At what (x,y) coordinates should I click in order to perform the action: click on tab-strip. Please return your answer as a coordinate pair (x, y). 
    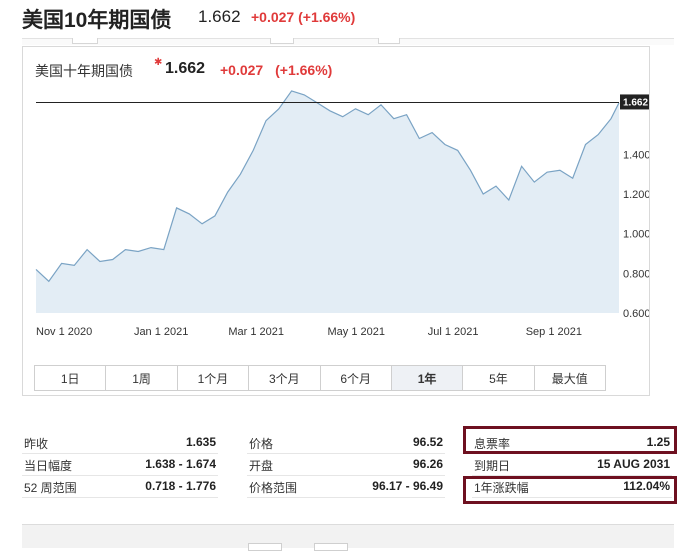
    Looking at the image, I should click on (348, 41).